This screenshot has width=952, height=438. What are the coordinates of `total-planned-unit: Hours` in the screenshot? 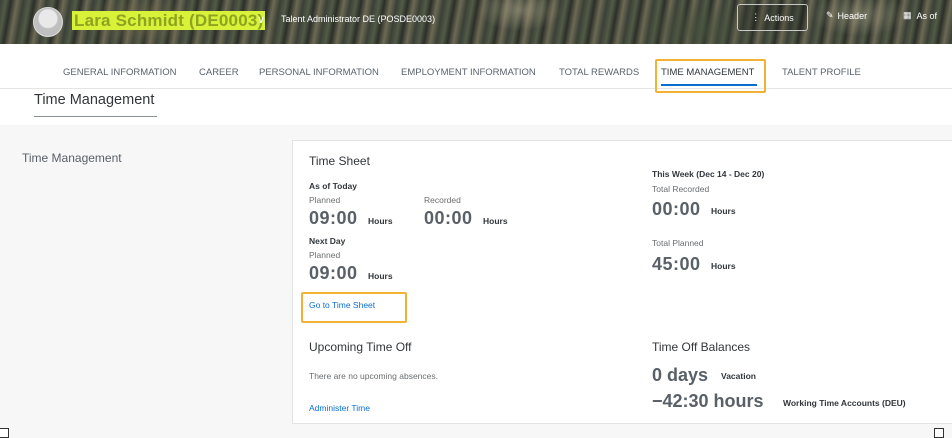 It's located at (723, 266).